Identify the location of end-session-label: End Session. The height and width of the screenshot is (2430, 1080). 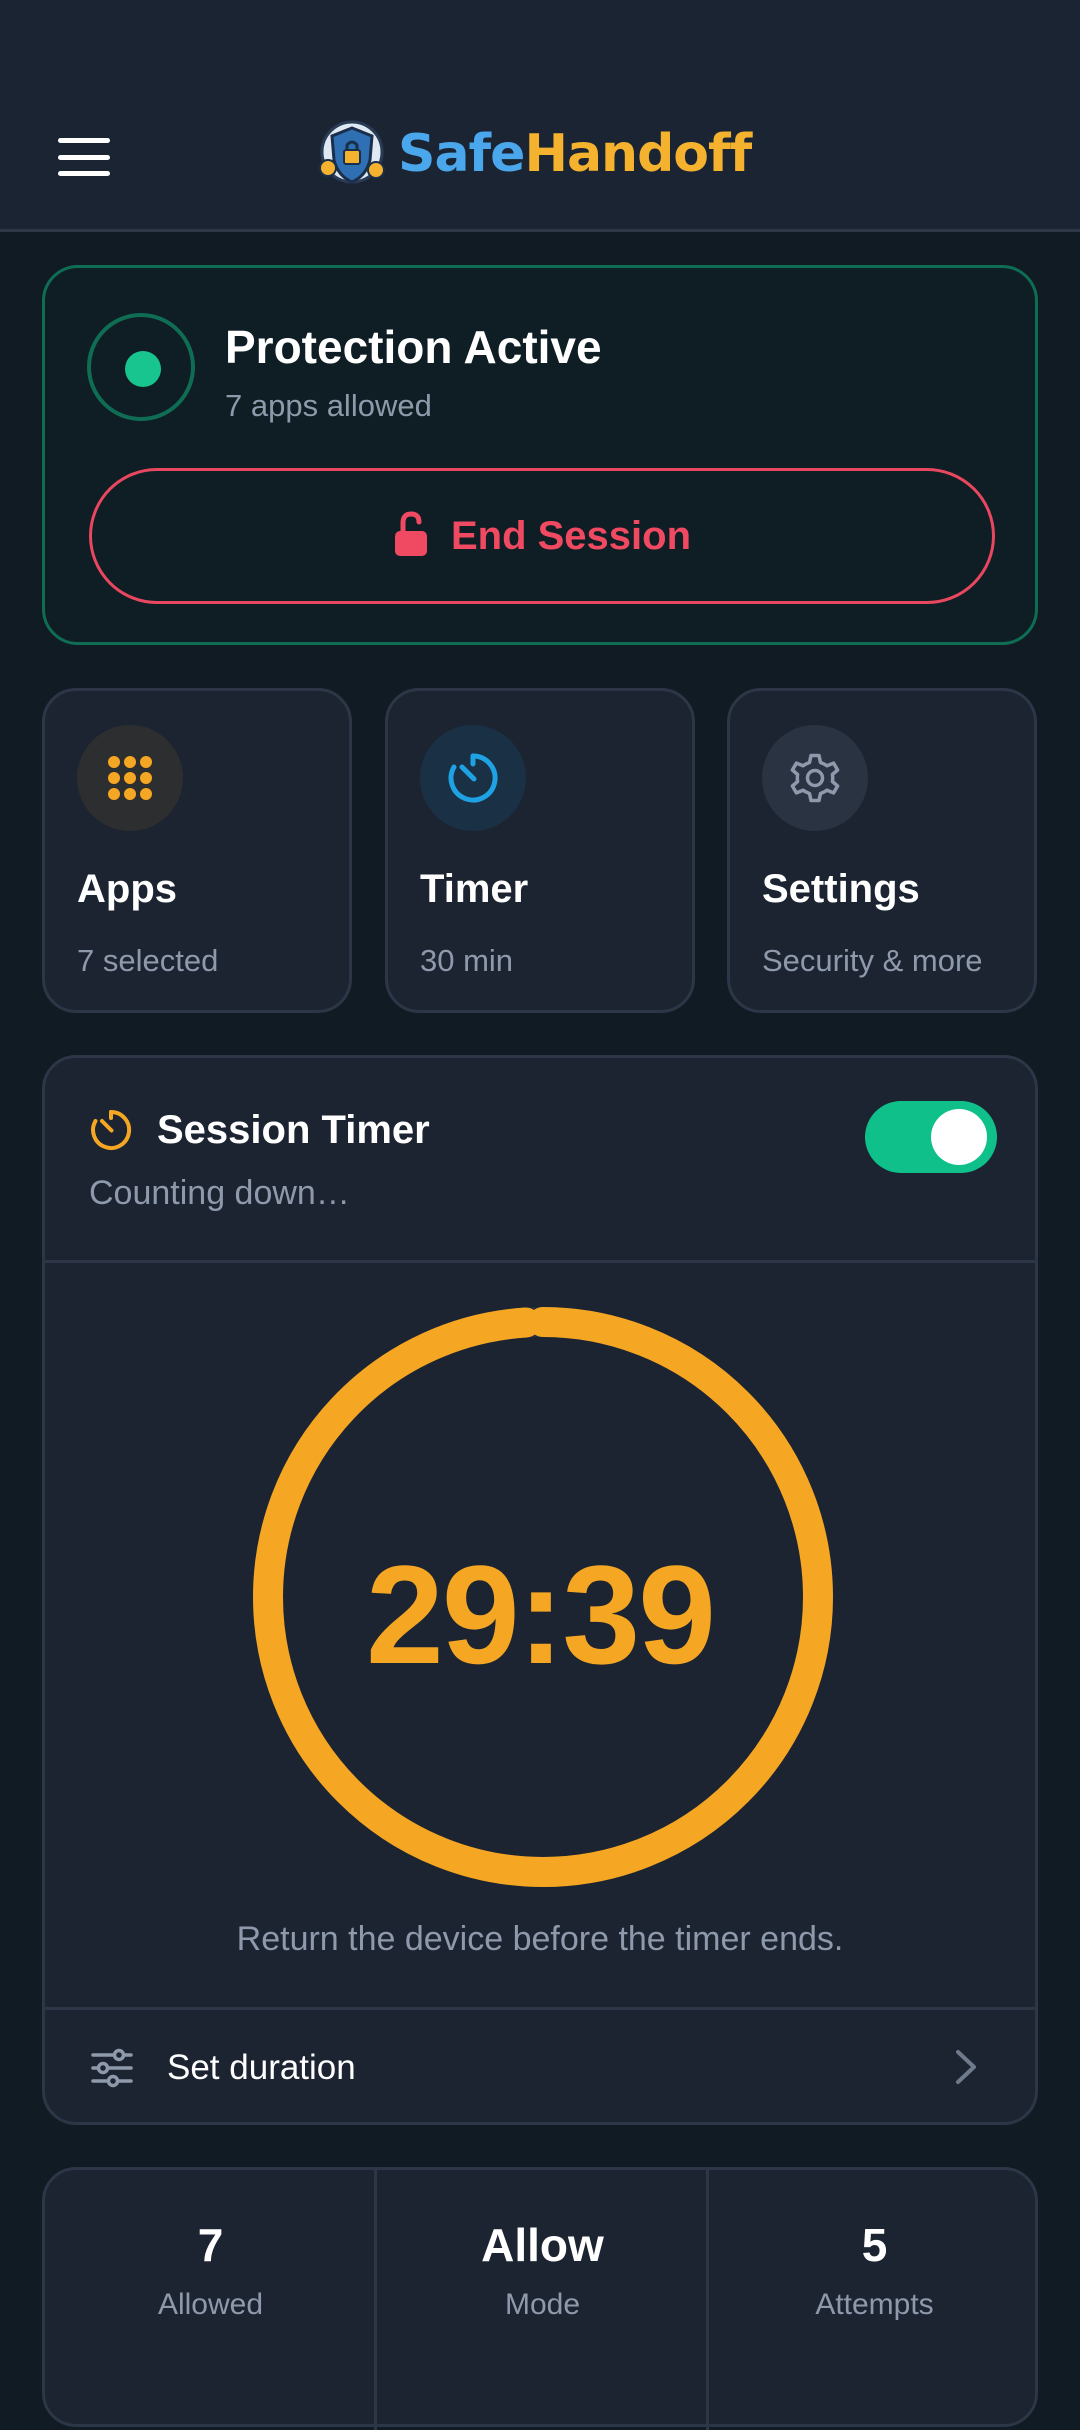
(571, 535).